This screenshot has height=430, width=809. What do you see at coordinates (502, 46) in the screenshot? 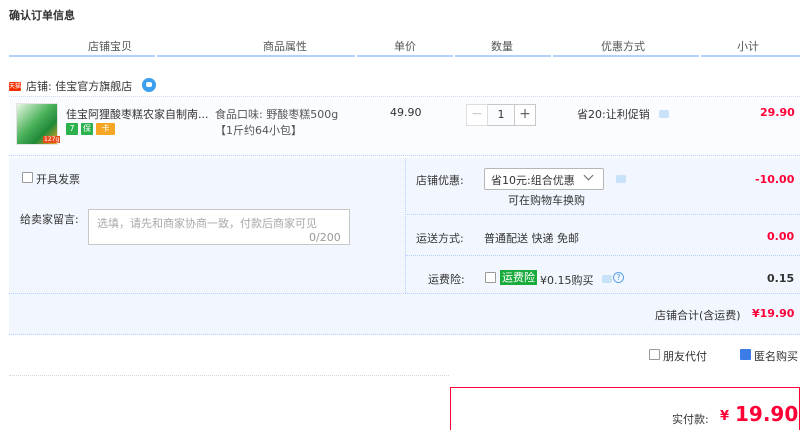
I see `col-header-qty: 数量` at bounding box center [502, 46].